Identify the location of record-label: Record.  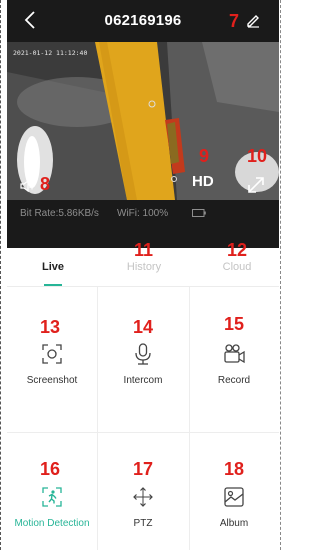
(234, 380).